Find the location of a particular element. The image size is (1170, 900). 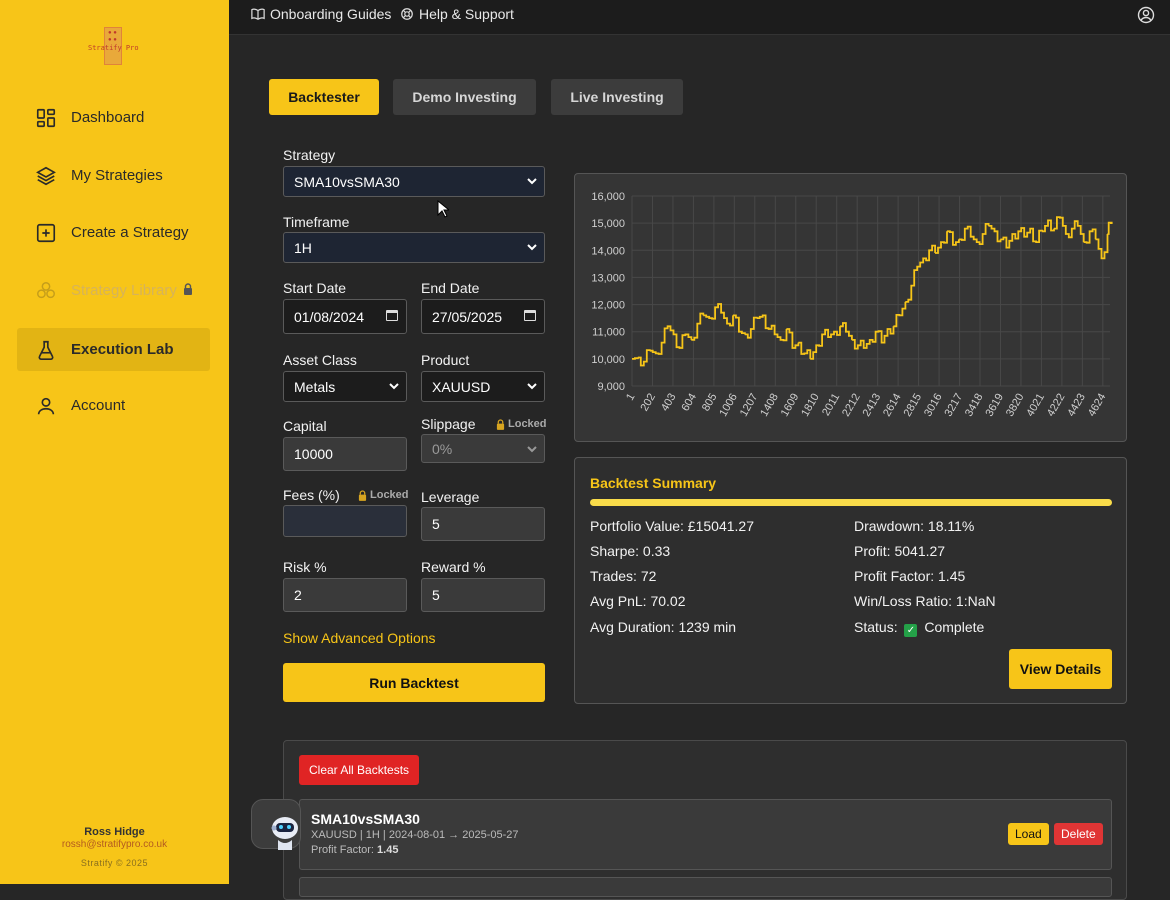

end-date-label: End Date is located at coordinates (450, 288).